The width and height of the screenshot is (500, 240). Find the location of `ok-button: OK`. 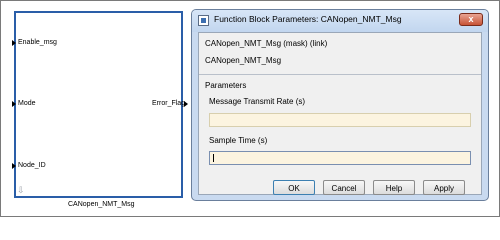

ok-button: OK is located at coordinates (294, 187).